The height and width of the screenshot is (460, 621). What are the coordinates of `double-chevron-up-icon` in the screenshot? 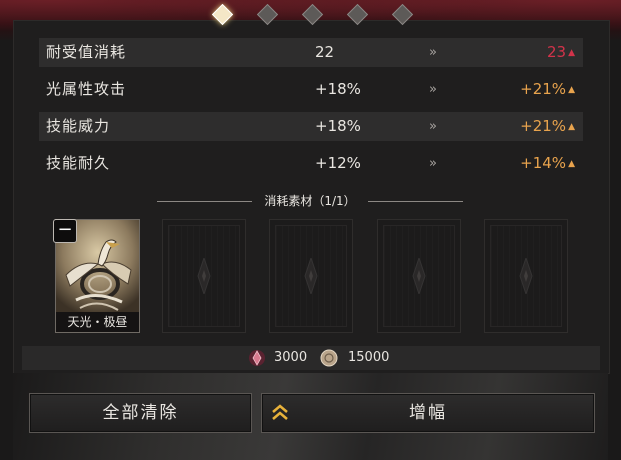 It's located at (280, 412).